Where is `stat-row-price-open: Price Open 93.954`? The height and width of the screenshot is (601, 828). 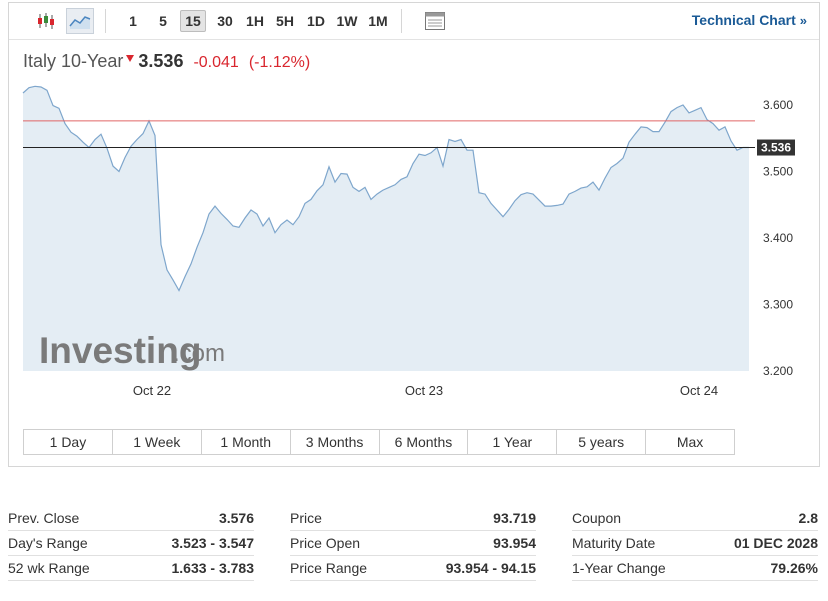 stat-row-price-open: Price Open 93.954 is located at coordinates (413, 543).